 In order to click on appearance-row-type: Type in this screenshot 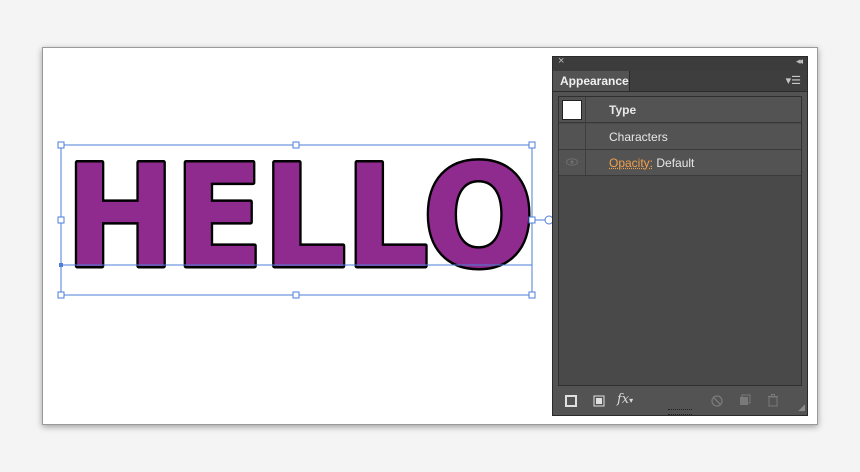, I will do `click(680, 110)`.